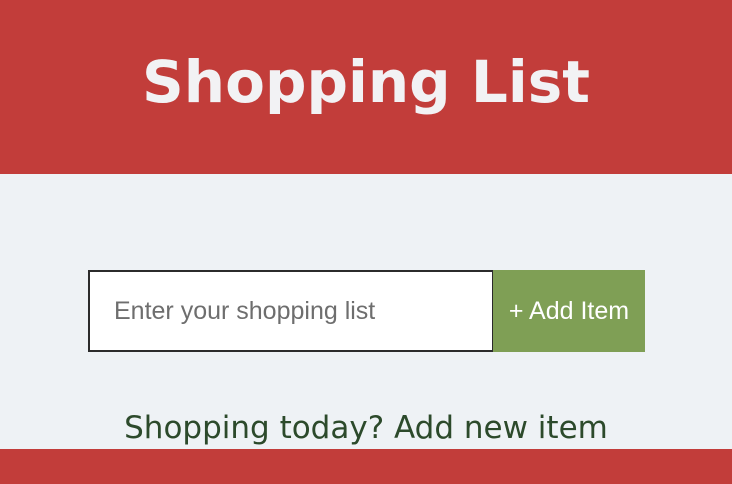 This screenshot has height=484, width=732. Describe the element at coordinates (291, 311) in the screenshot. I see `shopping-item-input` at that location.